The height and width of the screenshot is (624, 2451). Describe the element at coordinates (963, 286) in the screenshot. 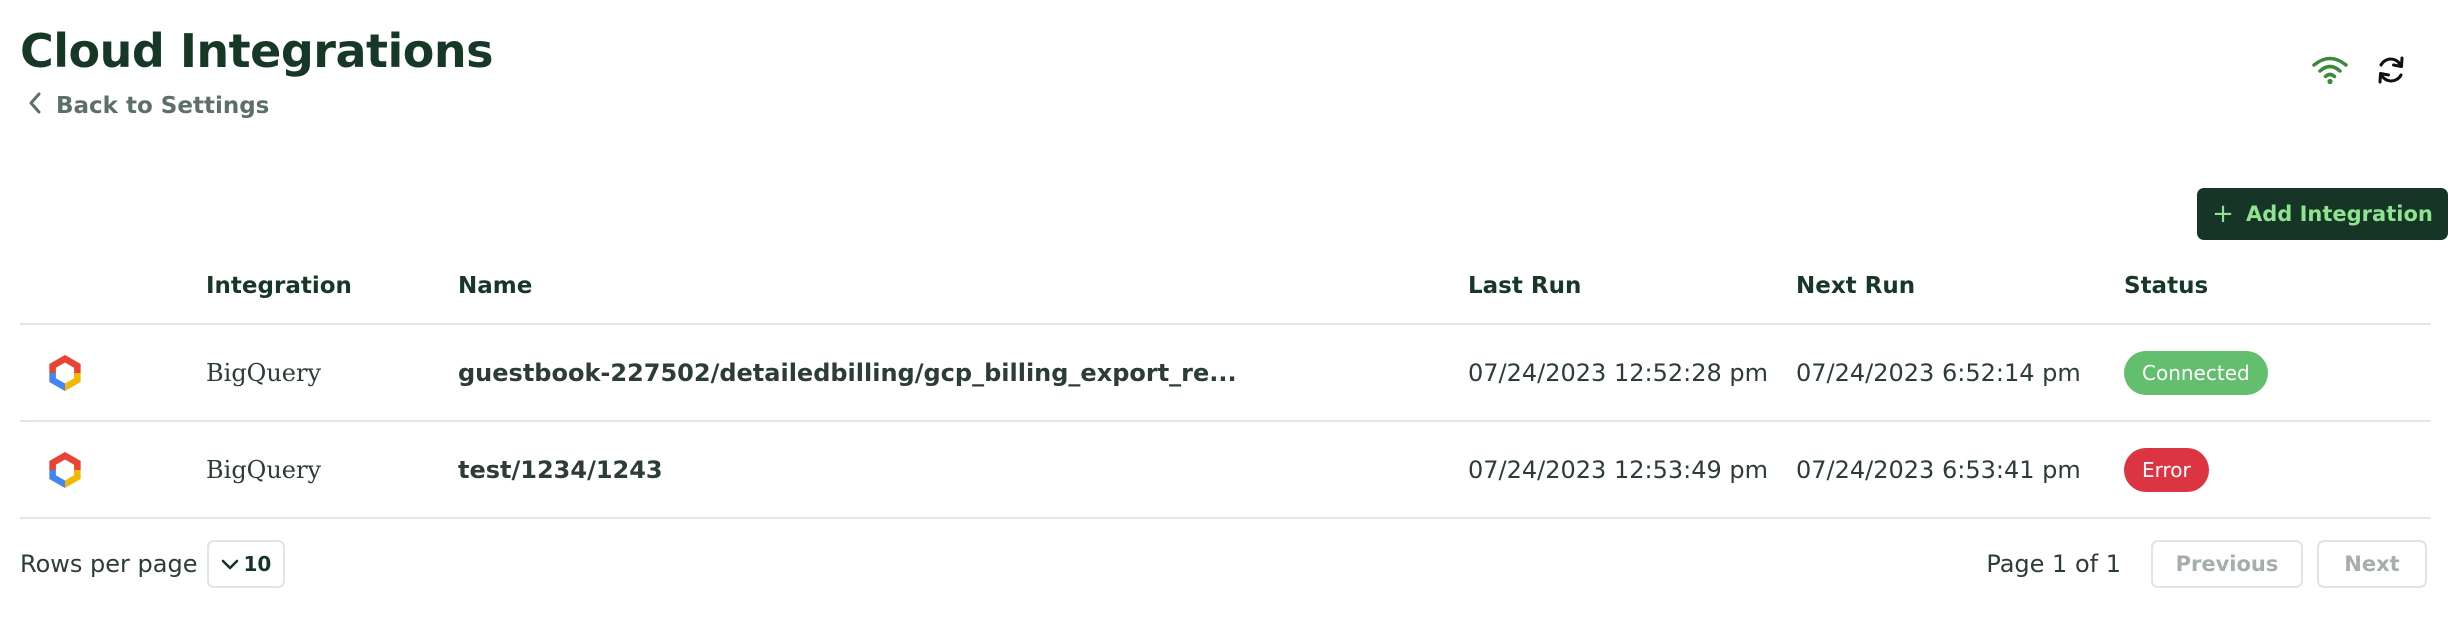

I see `column-header-name: Name` at that location.